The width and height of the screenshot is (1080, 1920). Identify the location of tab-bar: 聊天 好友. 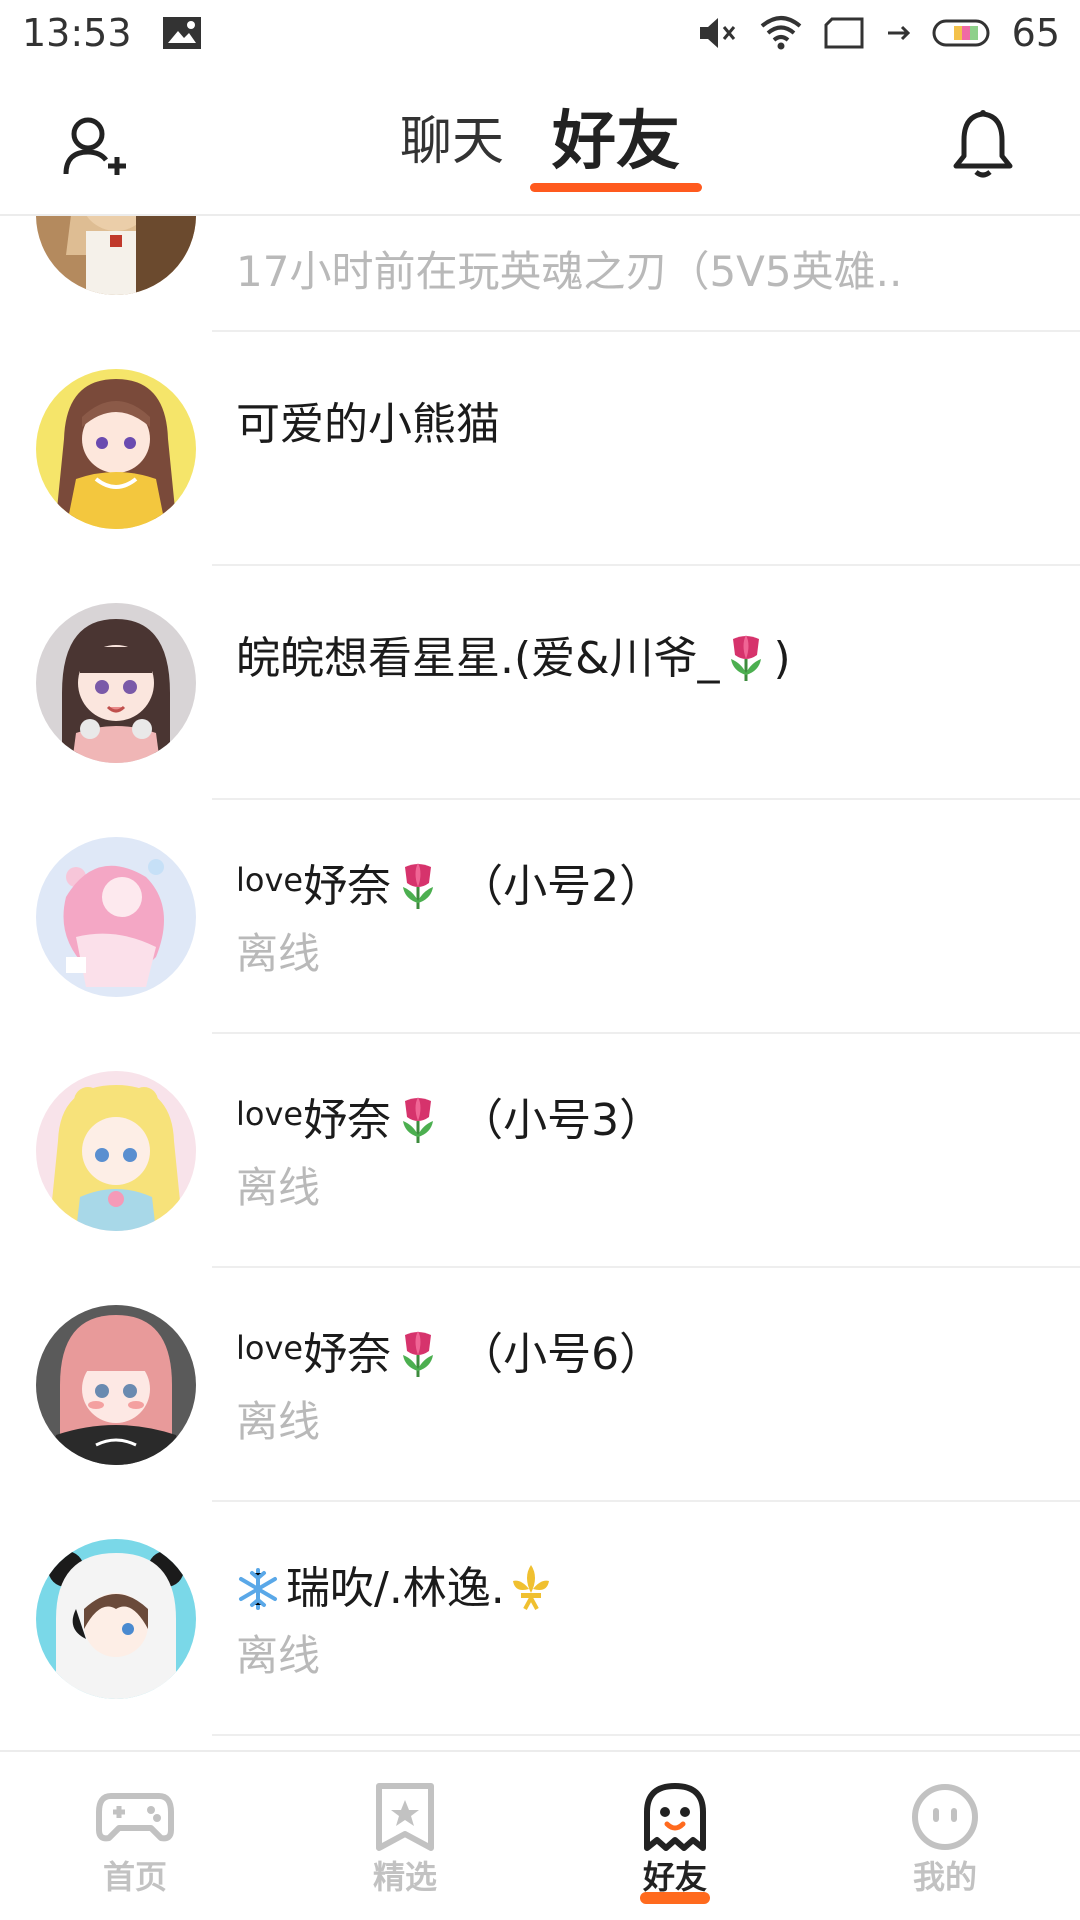
(540, 144).